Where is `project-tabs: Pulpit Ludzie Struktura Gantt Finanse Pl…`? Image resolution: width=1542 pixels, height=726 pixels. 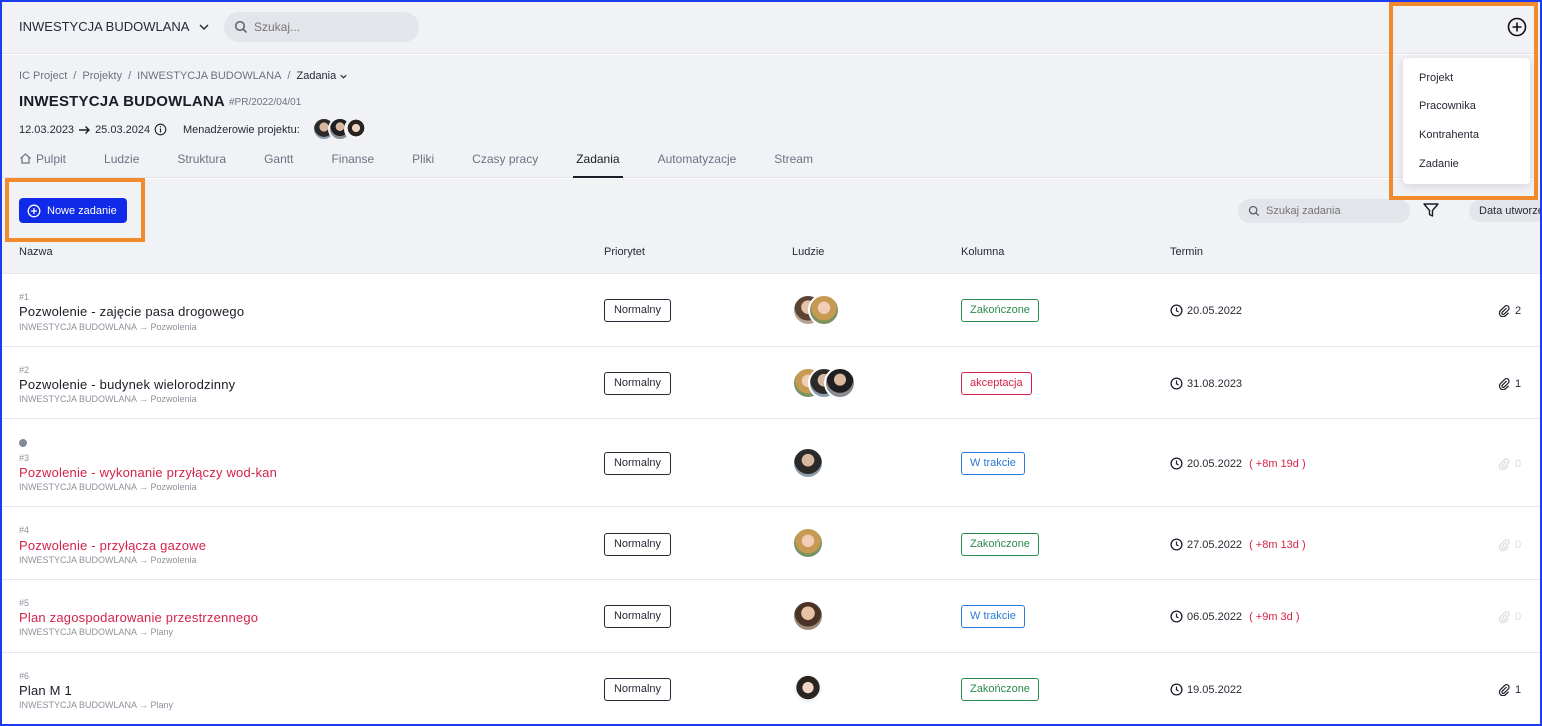 project-tabs: Pulpit Ludzie Struktura Gantt Finanse Pl… is located at coordinates (435, 165).